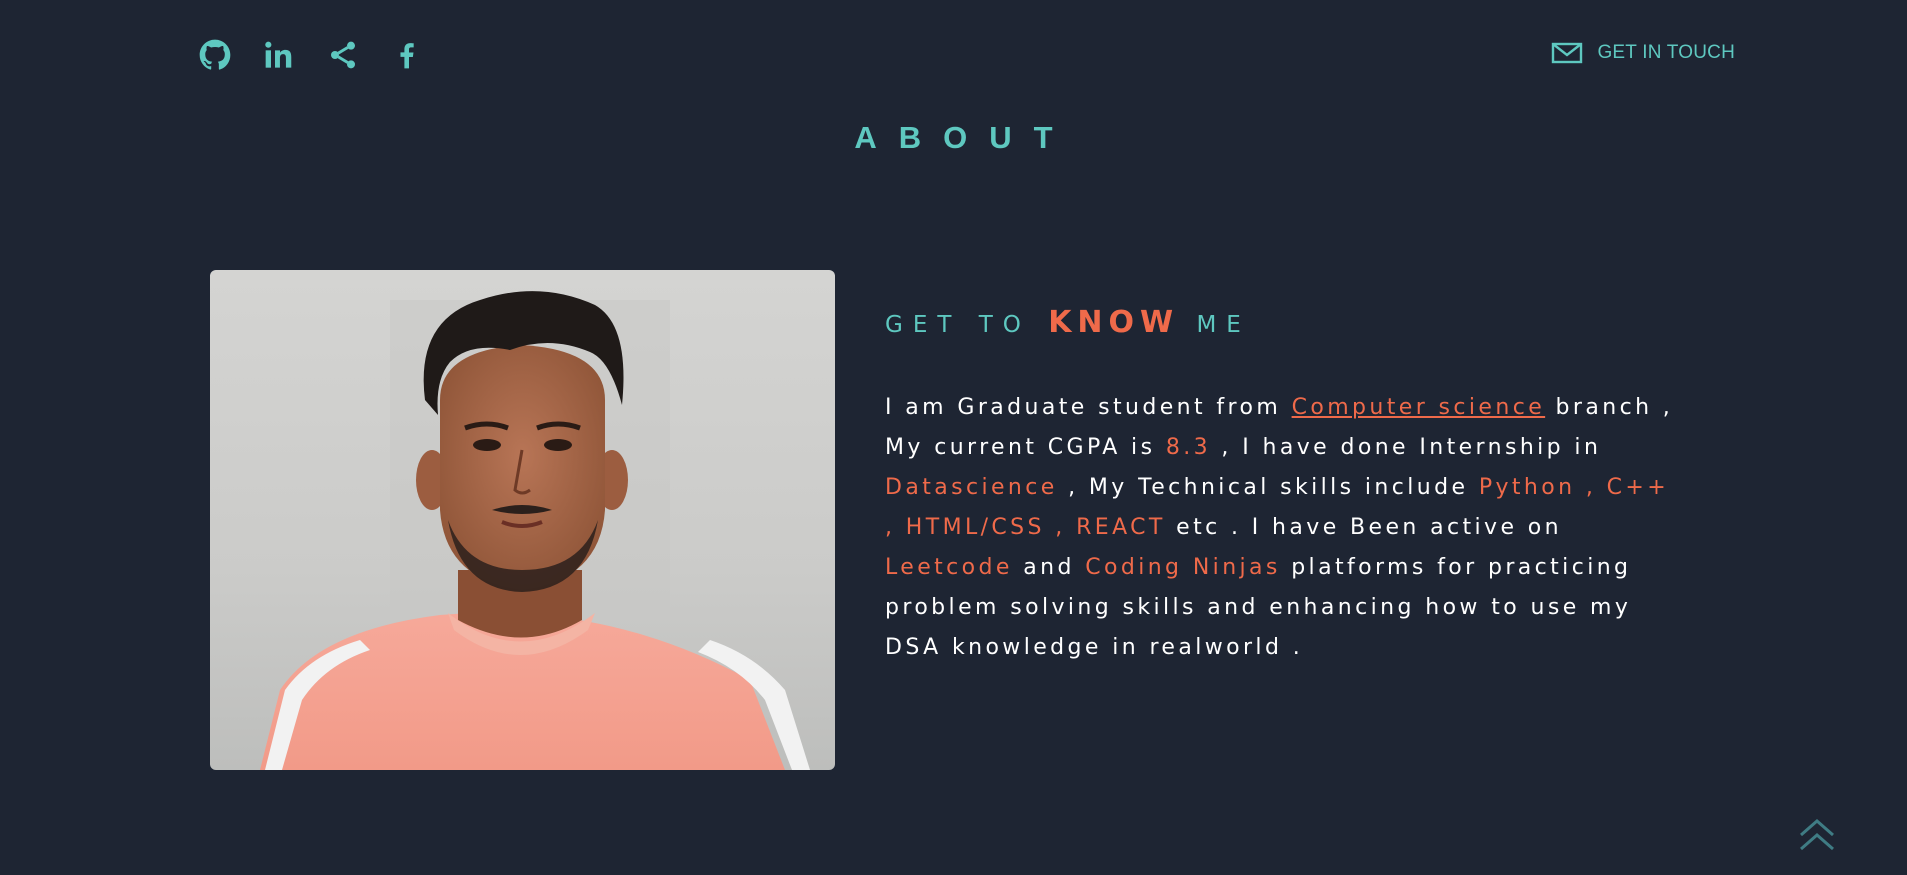 The height and width of the screenshot is (875, 1907). I want to click on github-icon, so click(215, 55).